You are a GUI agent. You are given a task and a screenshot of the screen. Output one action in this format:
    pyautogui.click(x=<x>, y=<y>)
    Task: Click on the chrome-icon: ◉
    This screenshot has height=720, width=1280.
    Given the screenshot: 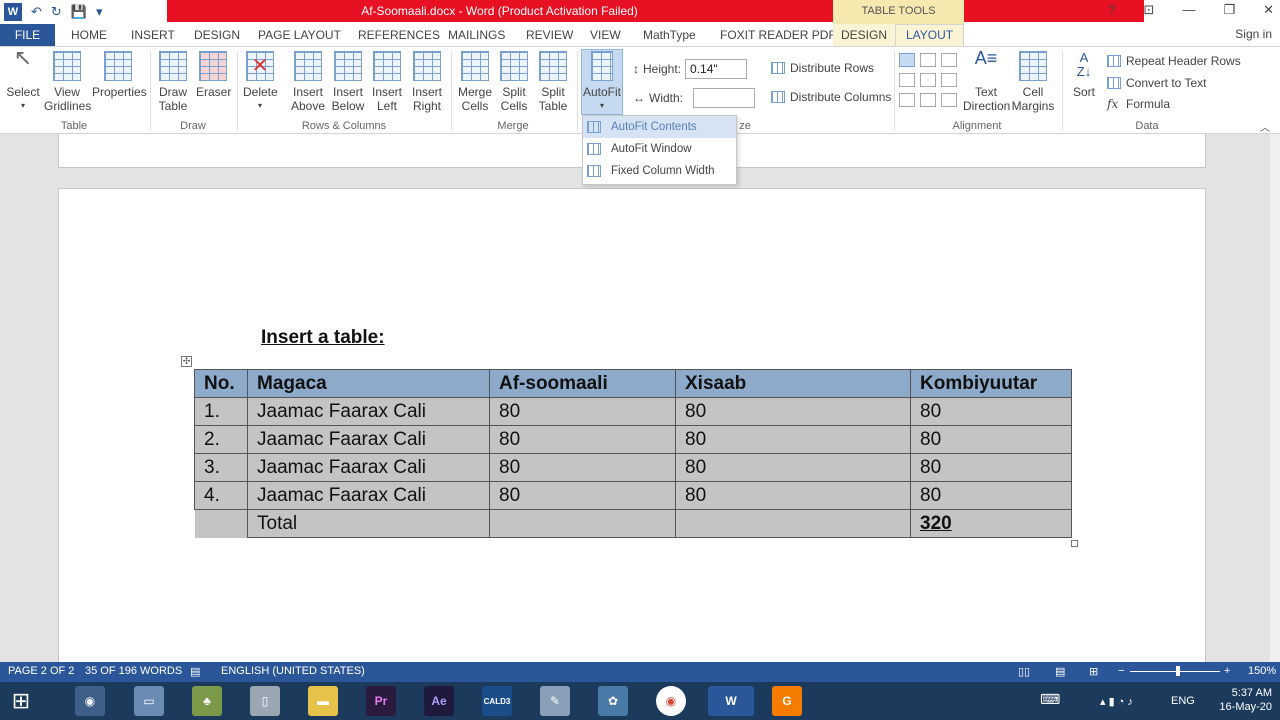 What is the action you would take?
    pyautogui.click(x=671, y=701)
    